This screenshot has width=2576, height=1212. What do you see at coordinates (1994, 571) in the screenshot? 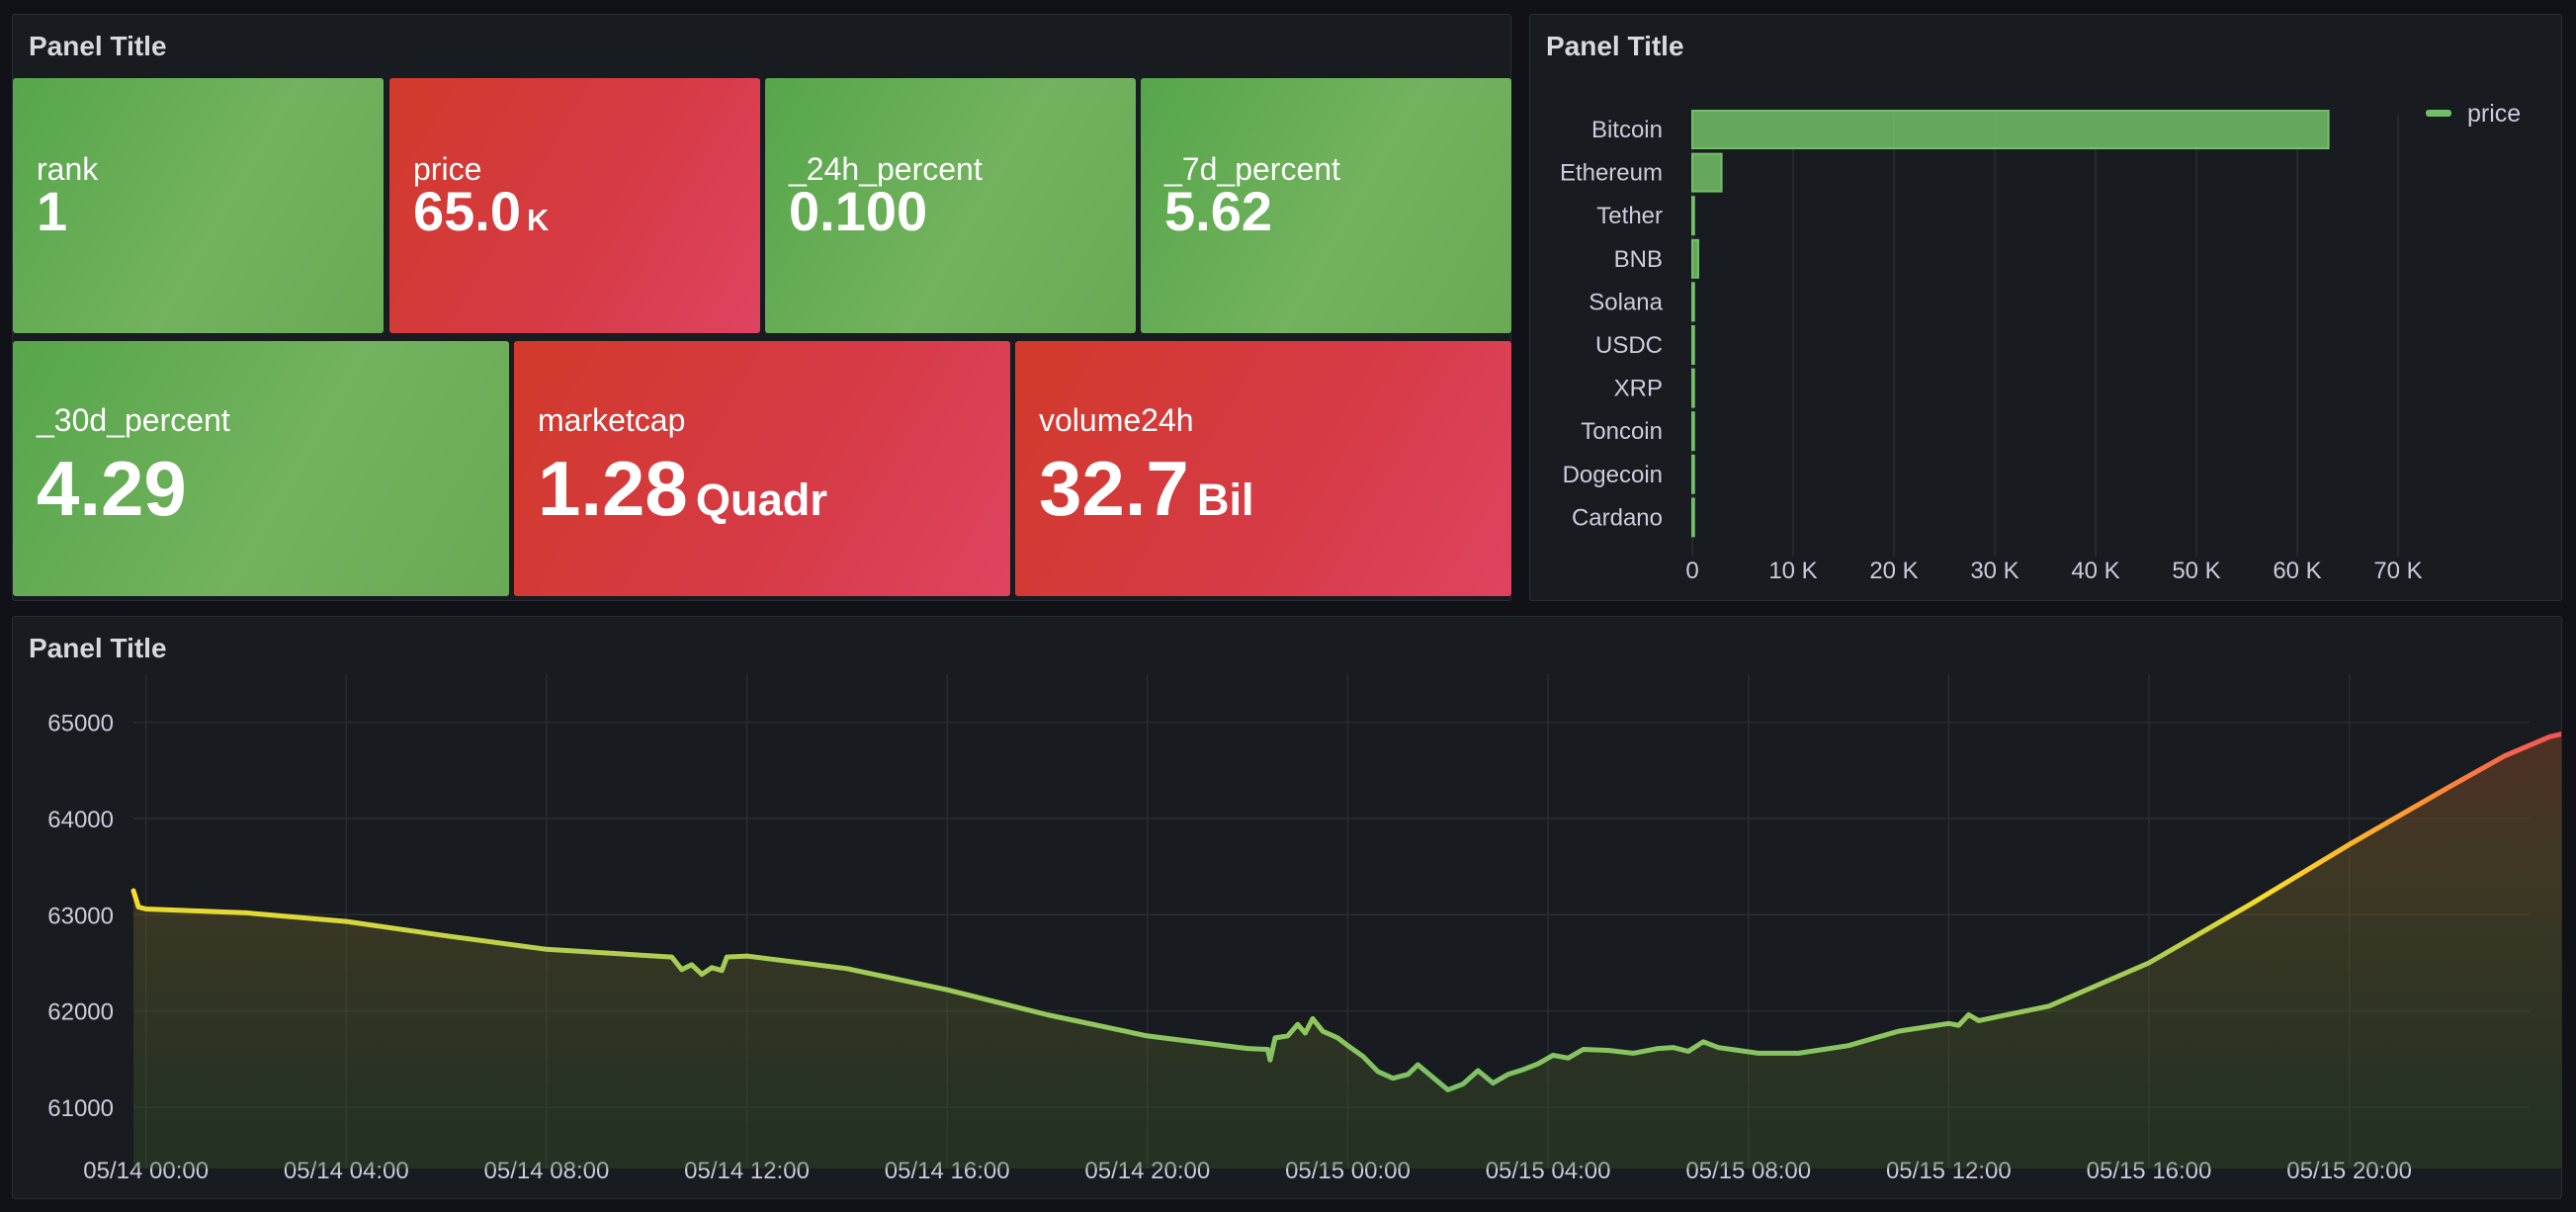
I see `x-tick-label: 30 K` at bounding box center [1994, 571].